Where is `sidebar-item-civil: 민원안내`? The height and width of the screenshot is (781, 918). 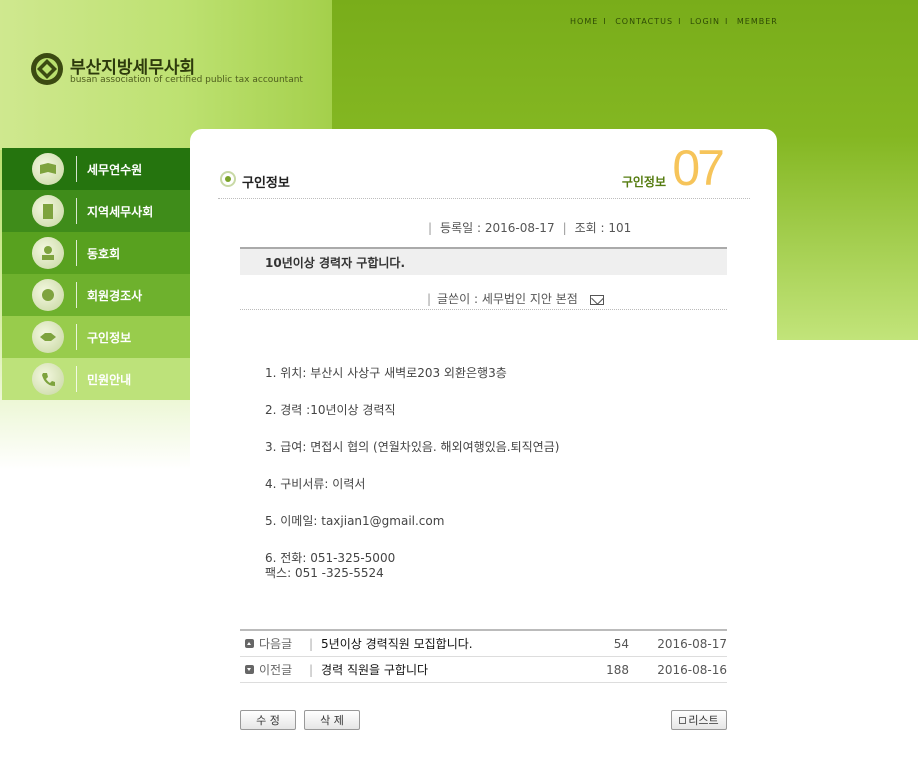 sidebar-item-civil: 민원안내 is located at coordinates (96, 379).